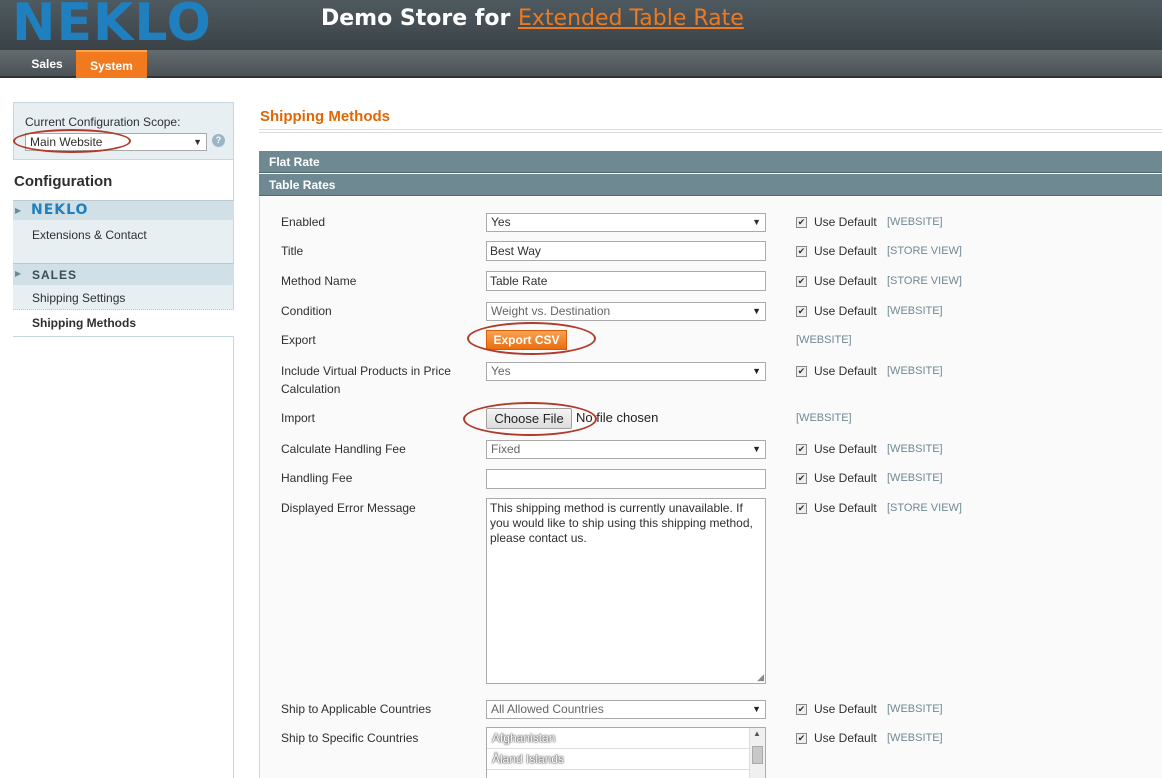 The height and width of the screenshot is (778, 1162). I want to click on neklo-logo: NEKLO, so click(112, 25).